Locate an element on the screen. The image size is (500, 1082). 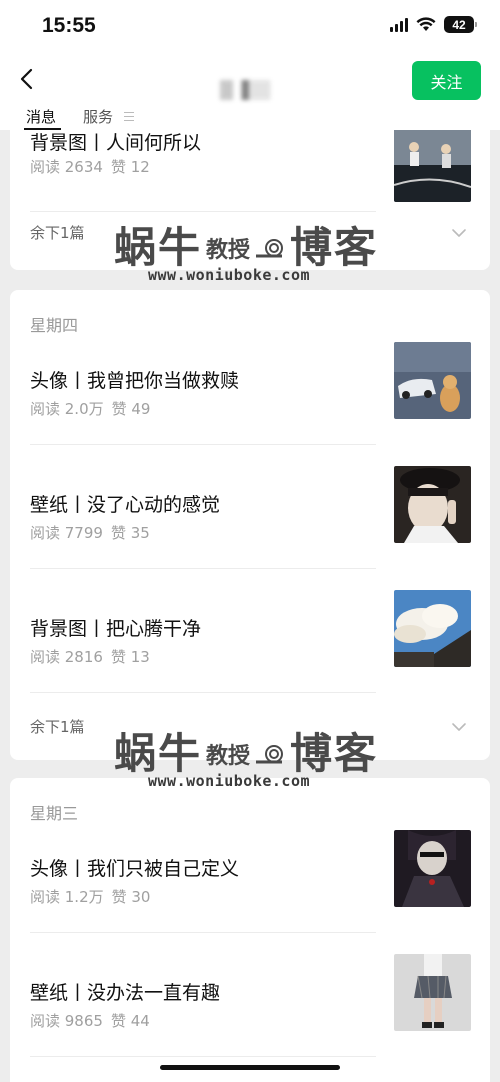
battery-icon: 42 is located at coordinates (460, 24).